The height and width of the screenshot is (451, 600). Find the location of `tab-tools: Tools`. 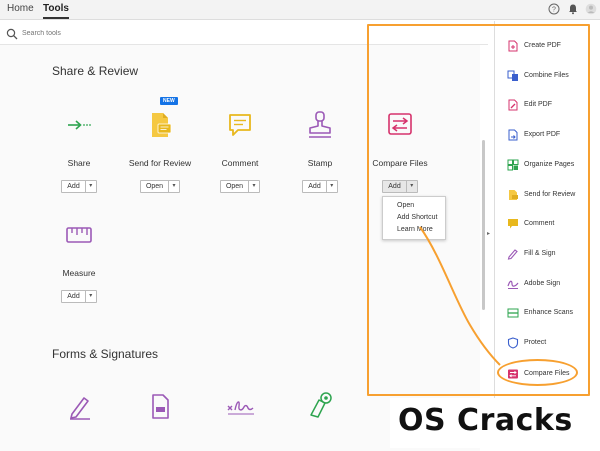

tab-tools: Tools is located at coordinates (56, 11).